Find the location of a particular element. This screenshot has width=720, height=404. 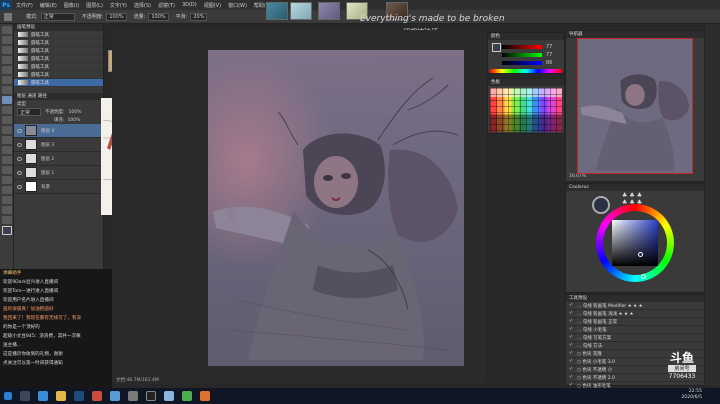

marquee-tool-icon is located at coordinates (6, 40).